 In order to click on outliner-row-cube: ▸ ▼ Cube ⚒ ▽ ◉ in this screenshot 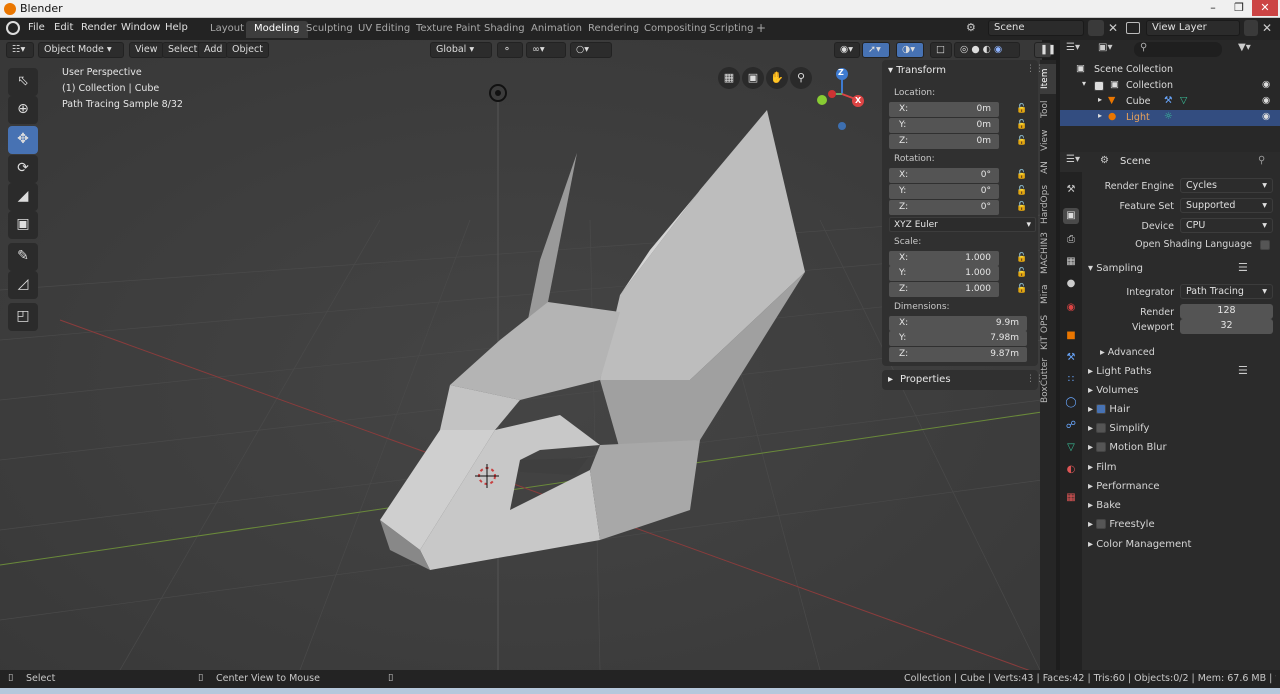, I will do `click(1170, 102)`.